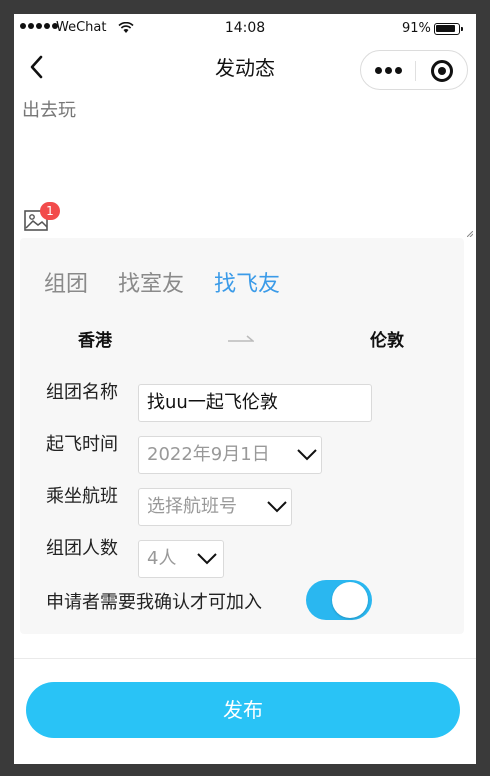  Describe the element at coordinates (447, 29) in the screenshot. I see `battery-icon` at that location.